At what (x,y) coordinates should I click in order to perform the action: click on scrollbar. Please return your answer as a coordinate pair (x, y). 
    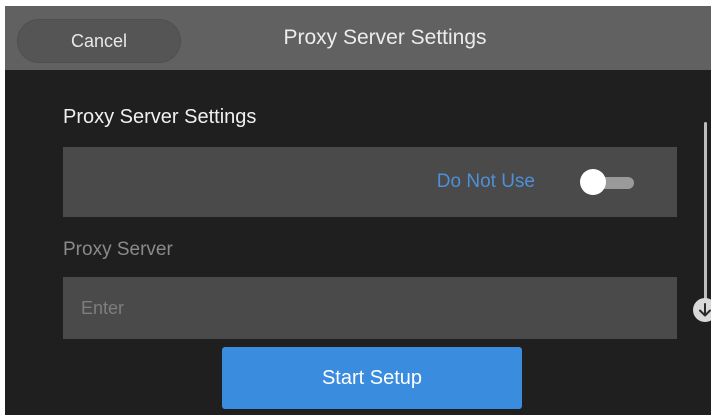
    Looking at the image, I should click on (705, 220).